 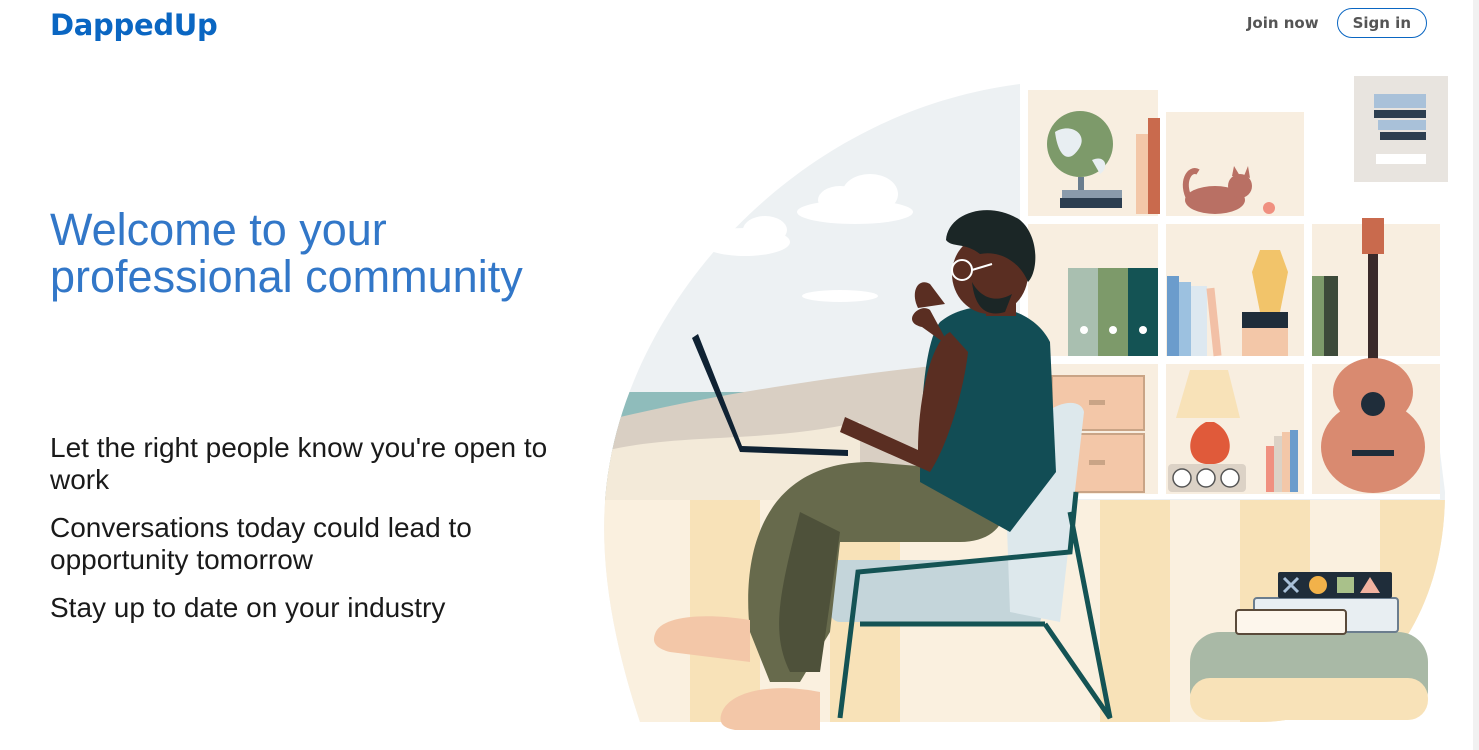 What do you see at coordinates (1476, 375) in the screenshot?
I see `page-scrollbar` at bounding box center [1476, 375].